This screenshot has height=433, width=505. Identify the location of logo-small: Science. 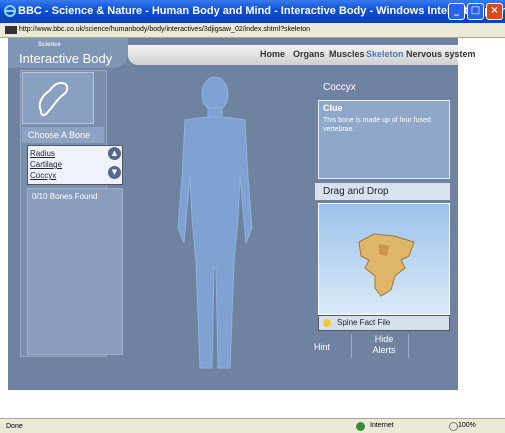
(49, 45).